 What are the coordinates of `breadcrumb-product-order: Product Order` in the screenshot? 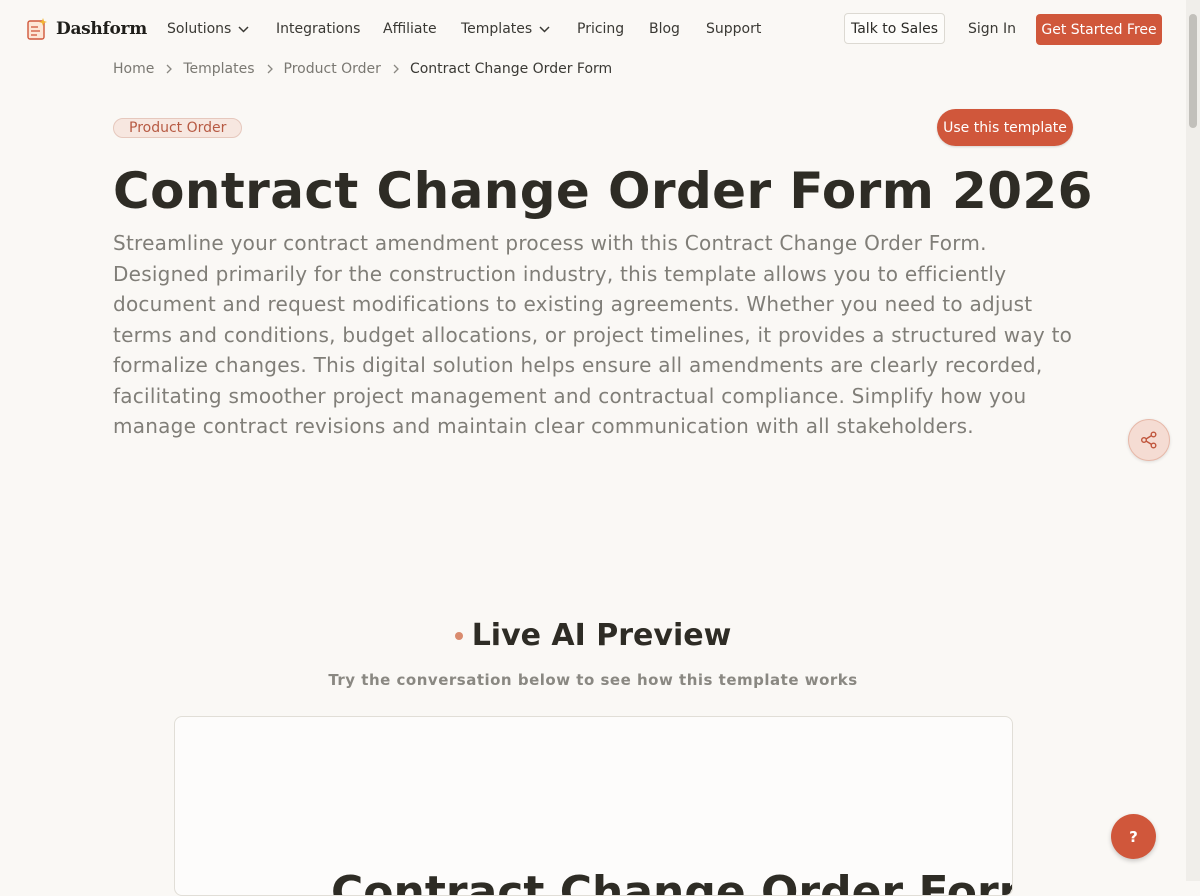 It's located at (332, 69).